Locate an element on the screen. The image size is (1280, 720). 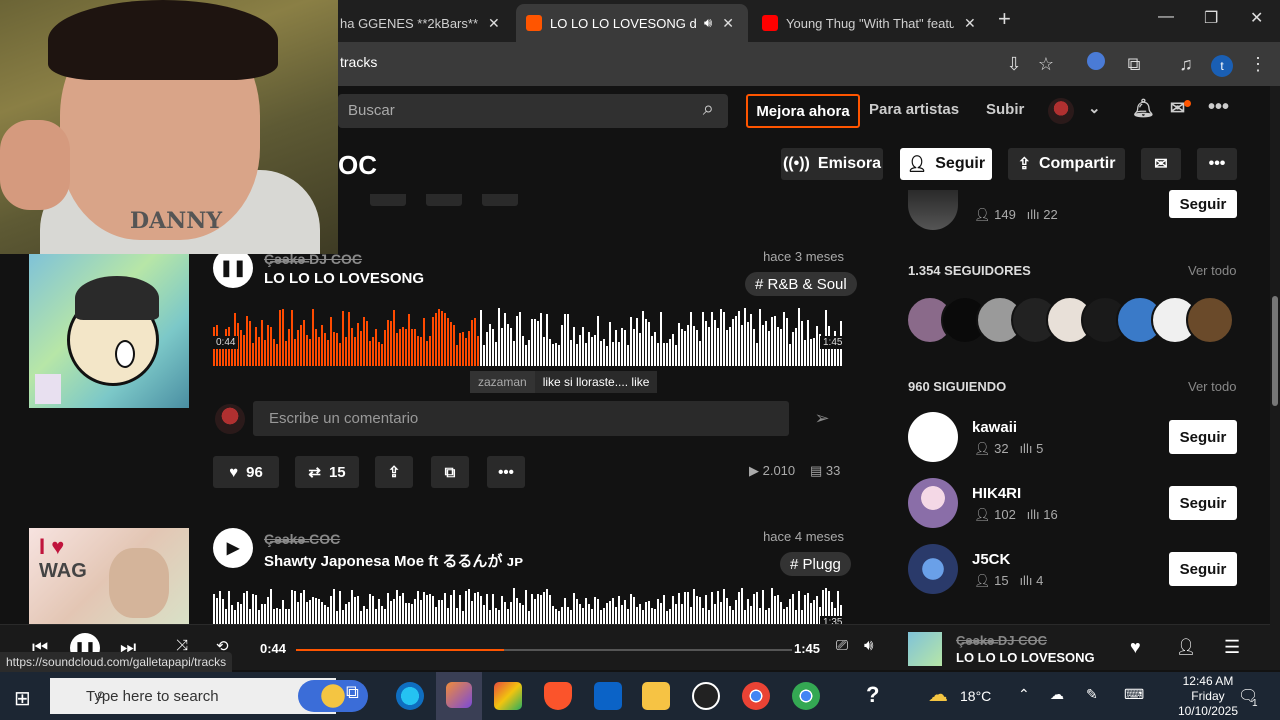
search-icon: ⌕ is located at coordinates (708, 109).